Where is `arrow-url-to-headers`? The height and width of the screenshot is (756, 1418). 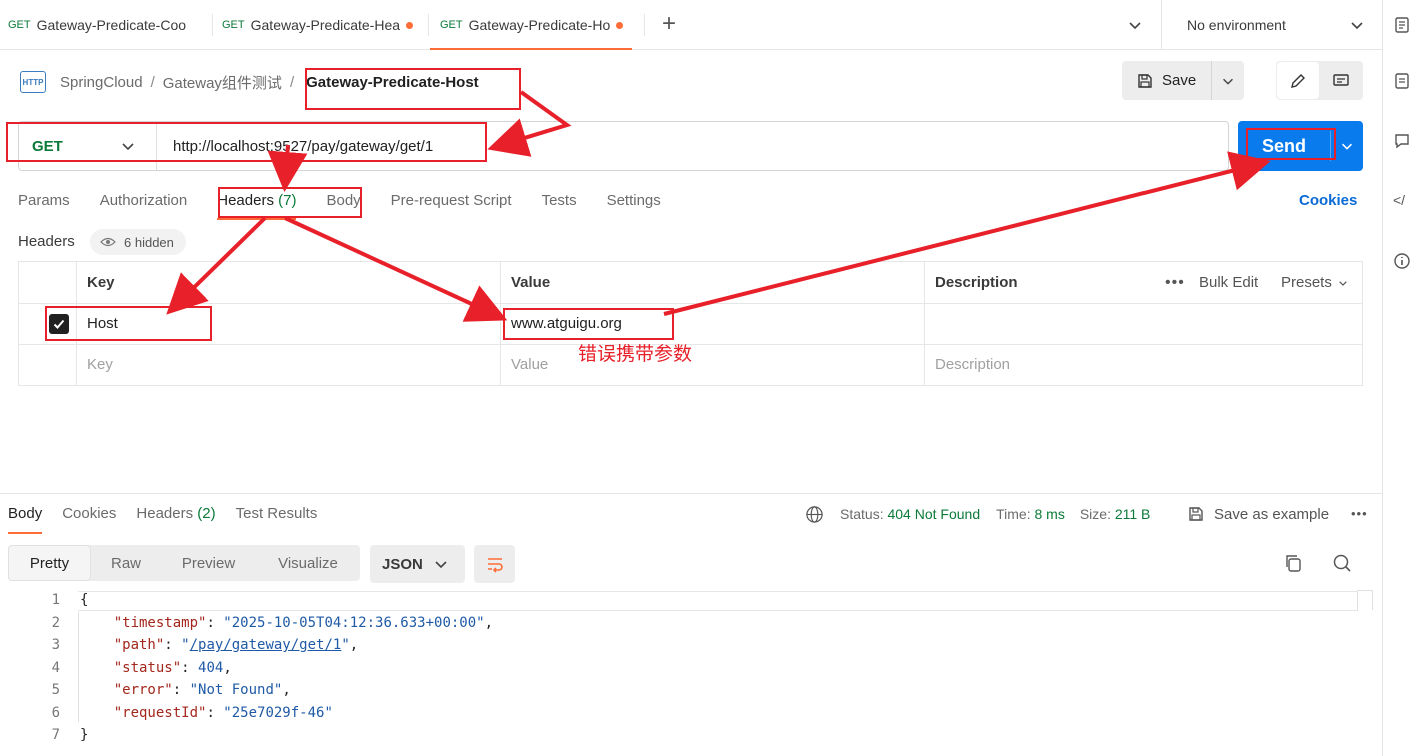 arrow-url-to-headers is located at coordinates (287, 168).